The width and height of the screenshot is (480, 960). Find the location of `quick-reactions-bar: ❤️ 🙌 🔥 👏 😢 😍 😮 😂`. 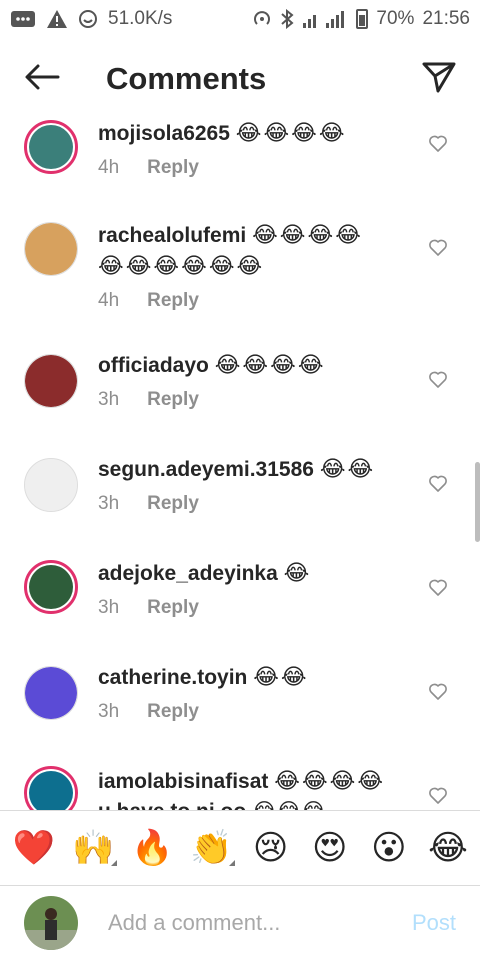

quick-reactions-bar: ❤️ 🙌 🔥 👏 😢 😍 😮 😂 is located at coordinates (240, 847).